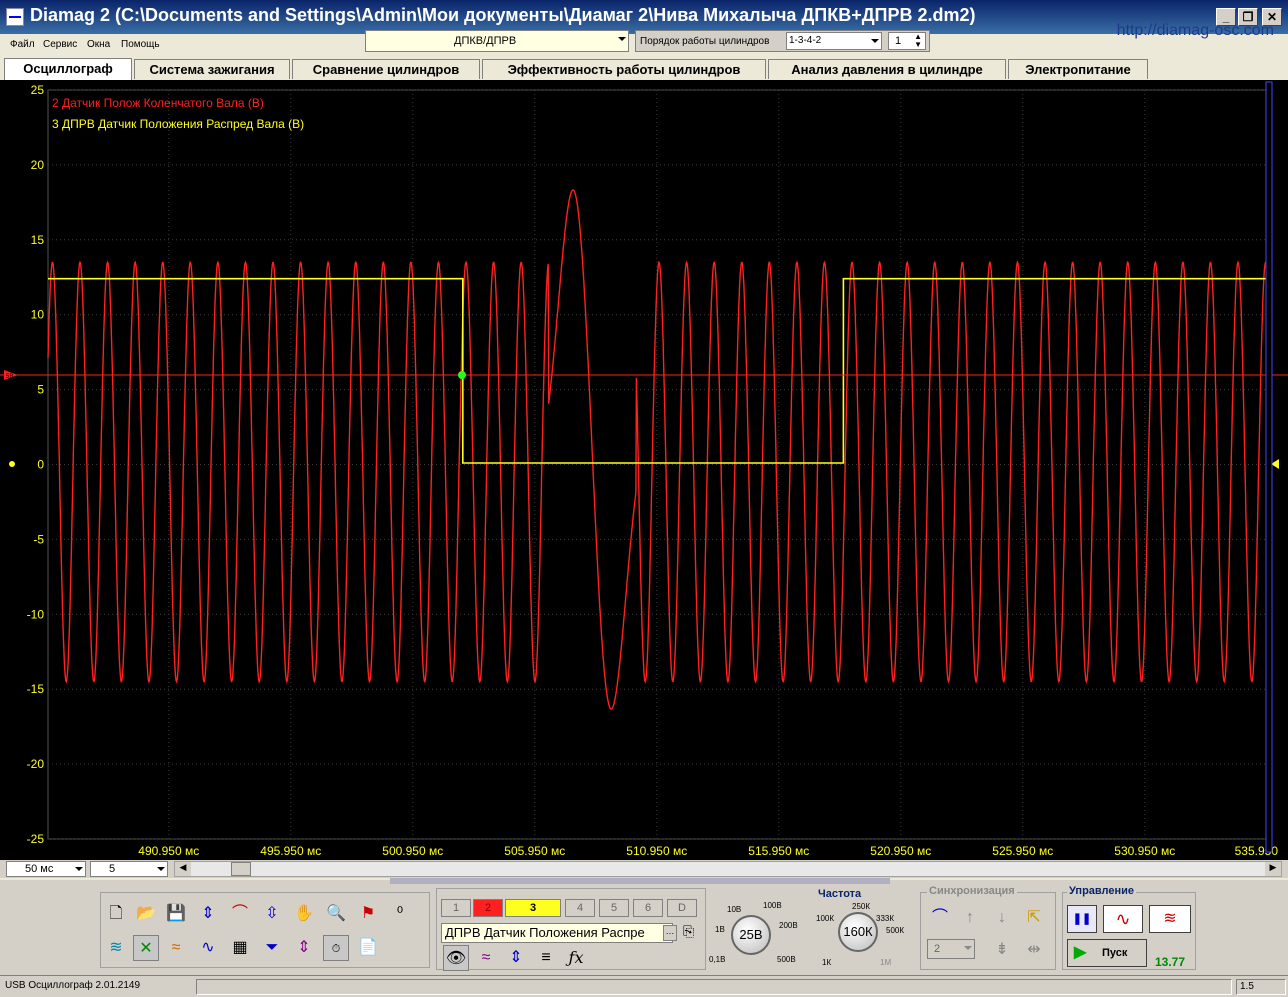 This screenshot has height=997, width=1288. I want to click on start-button: ▶ Пуск, so click(1107, 953).